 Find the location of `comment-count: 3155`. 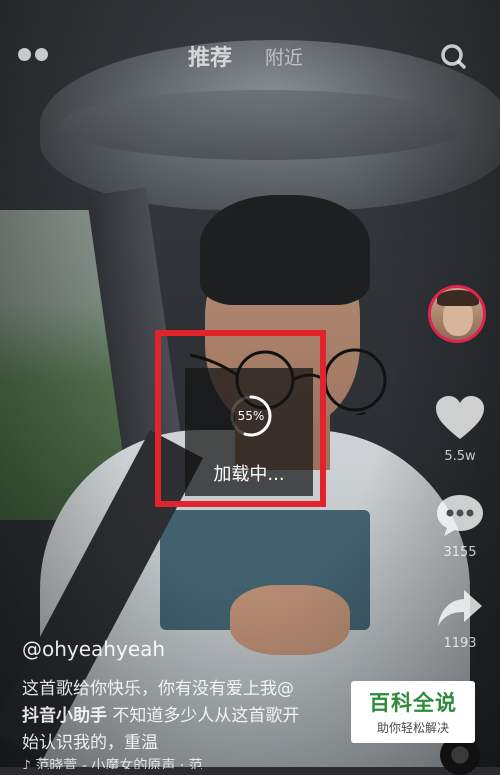

comment-count: 3155 is located at coordinates (460, 552).